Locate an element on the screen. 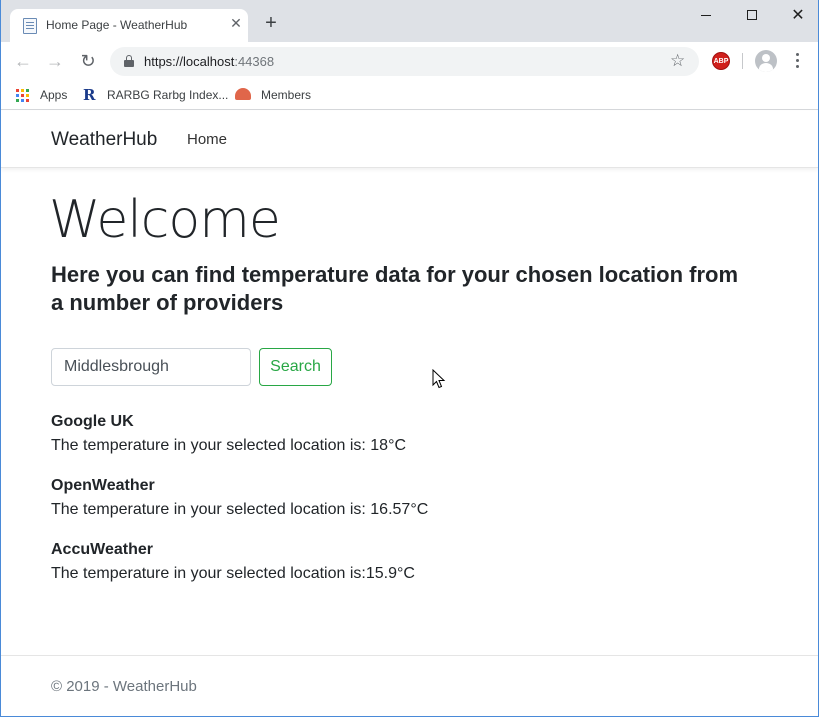 The image size is (819, 717). site-navbar: WeatherHub Home is located at coordinates (409, 139).